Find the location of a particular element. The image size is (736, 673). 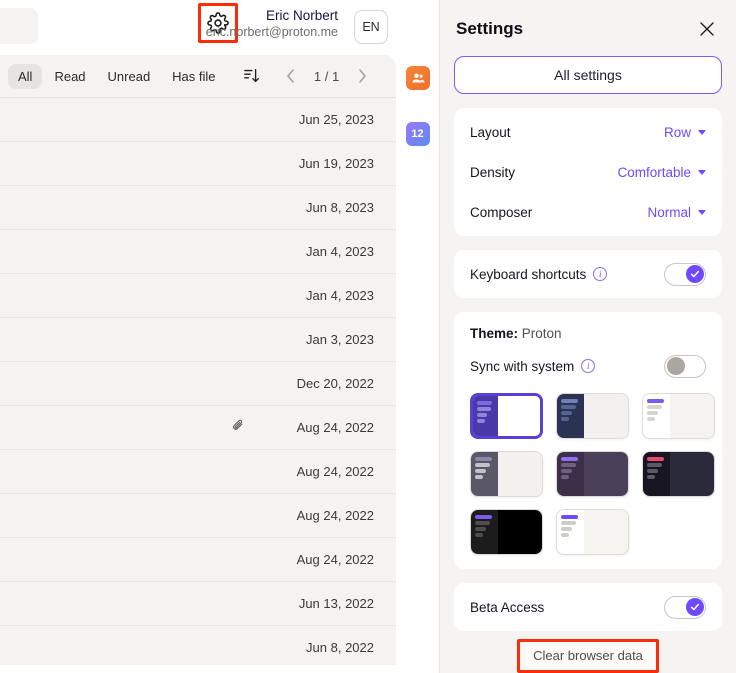

mail-row-date: Jun 25, 2023 is located at coordinates (336, 119).